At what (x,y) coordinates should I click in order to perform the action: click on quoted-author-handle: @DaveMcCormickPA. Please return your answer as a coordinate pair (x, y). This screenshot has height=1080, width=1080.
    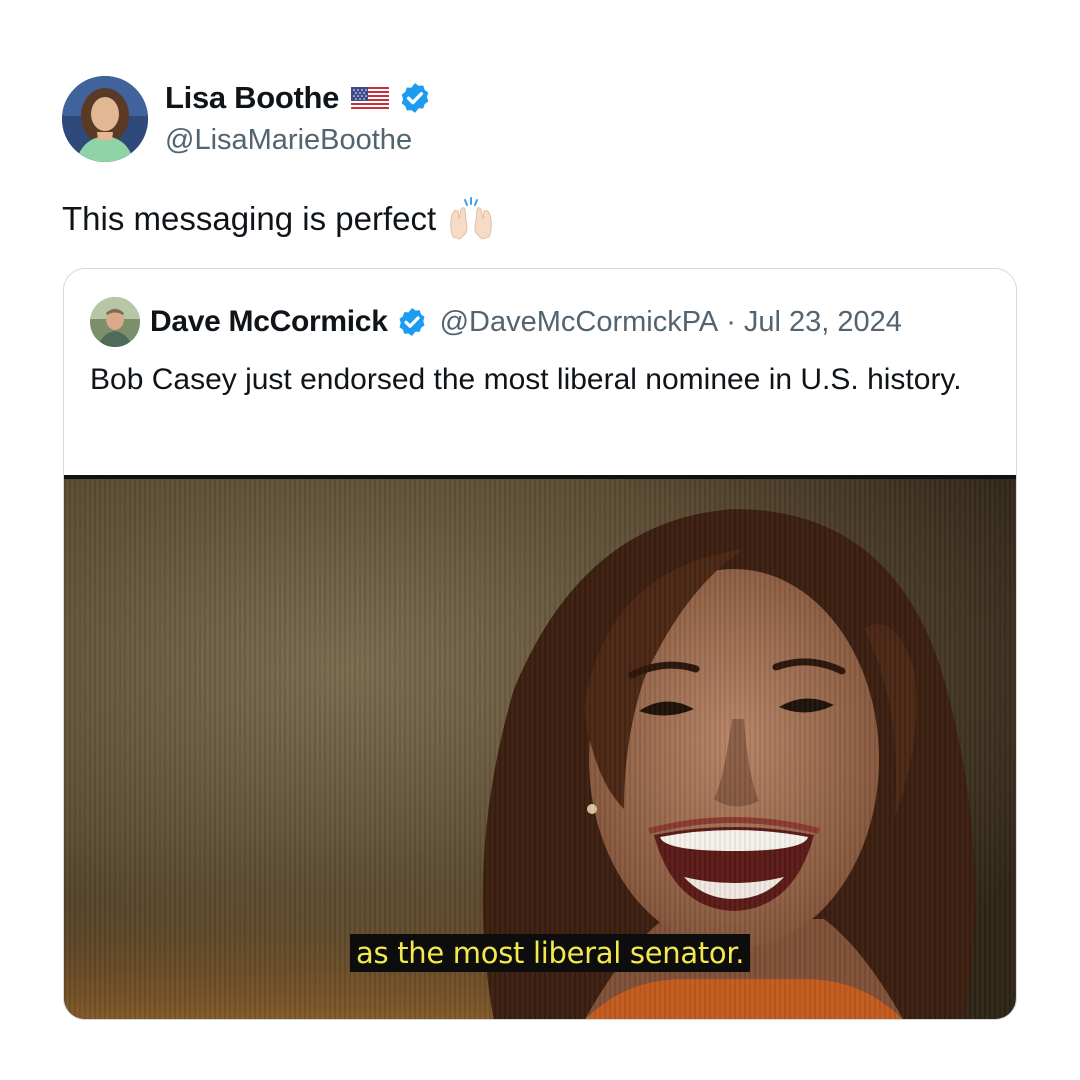
    Looking at the image, I should click on (579, 322).